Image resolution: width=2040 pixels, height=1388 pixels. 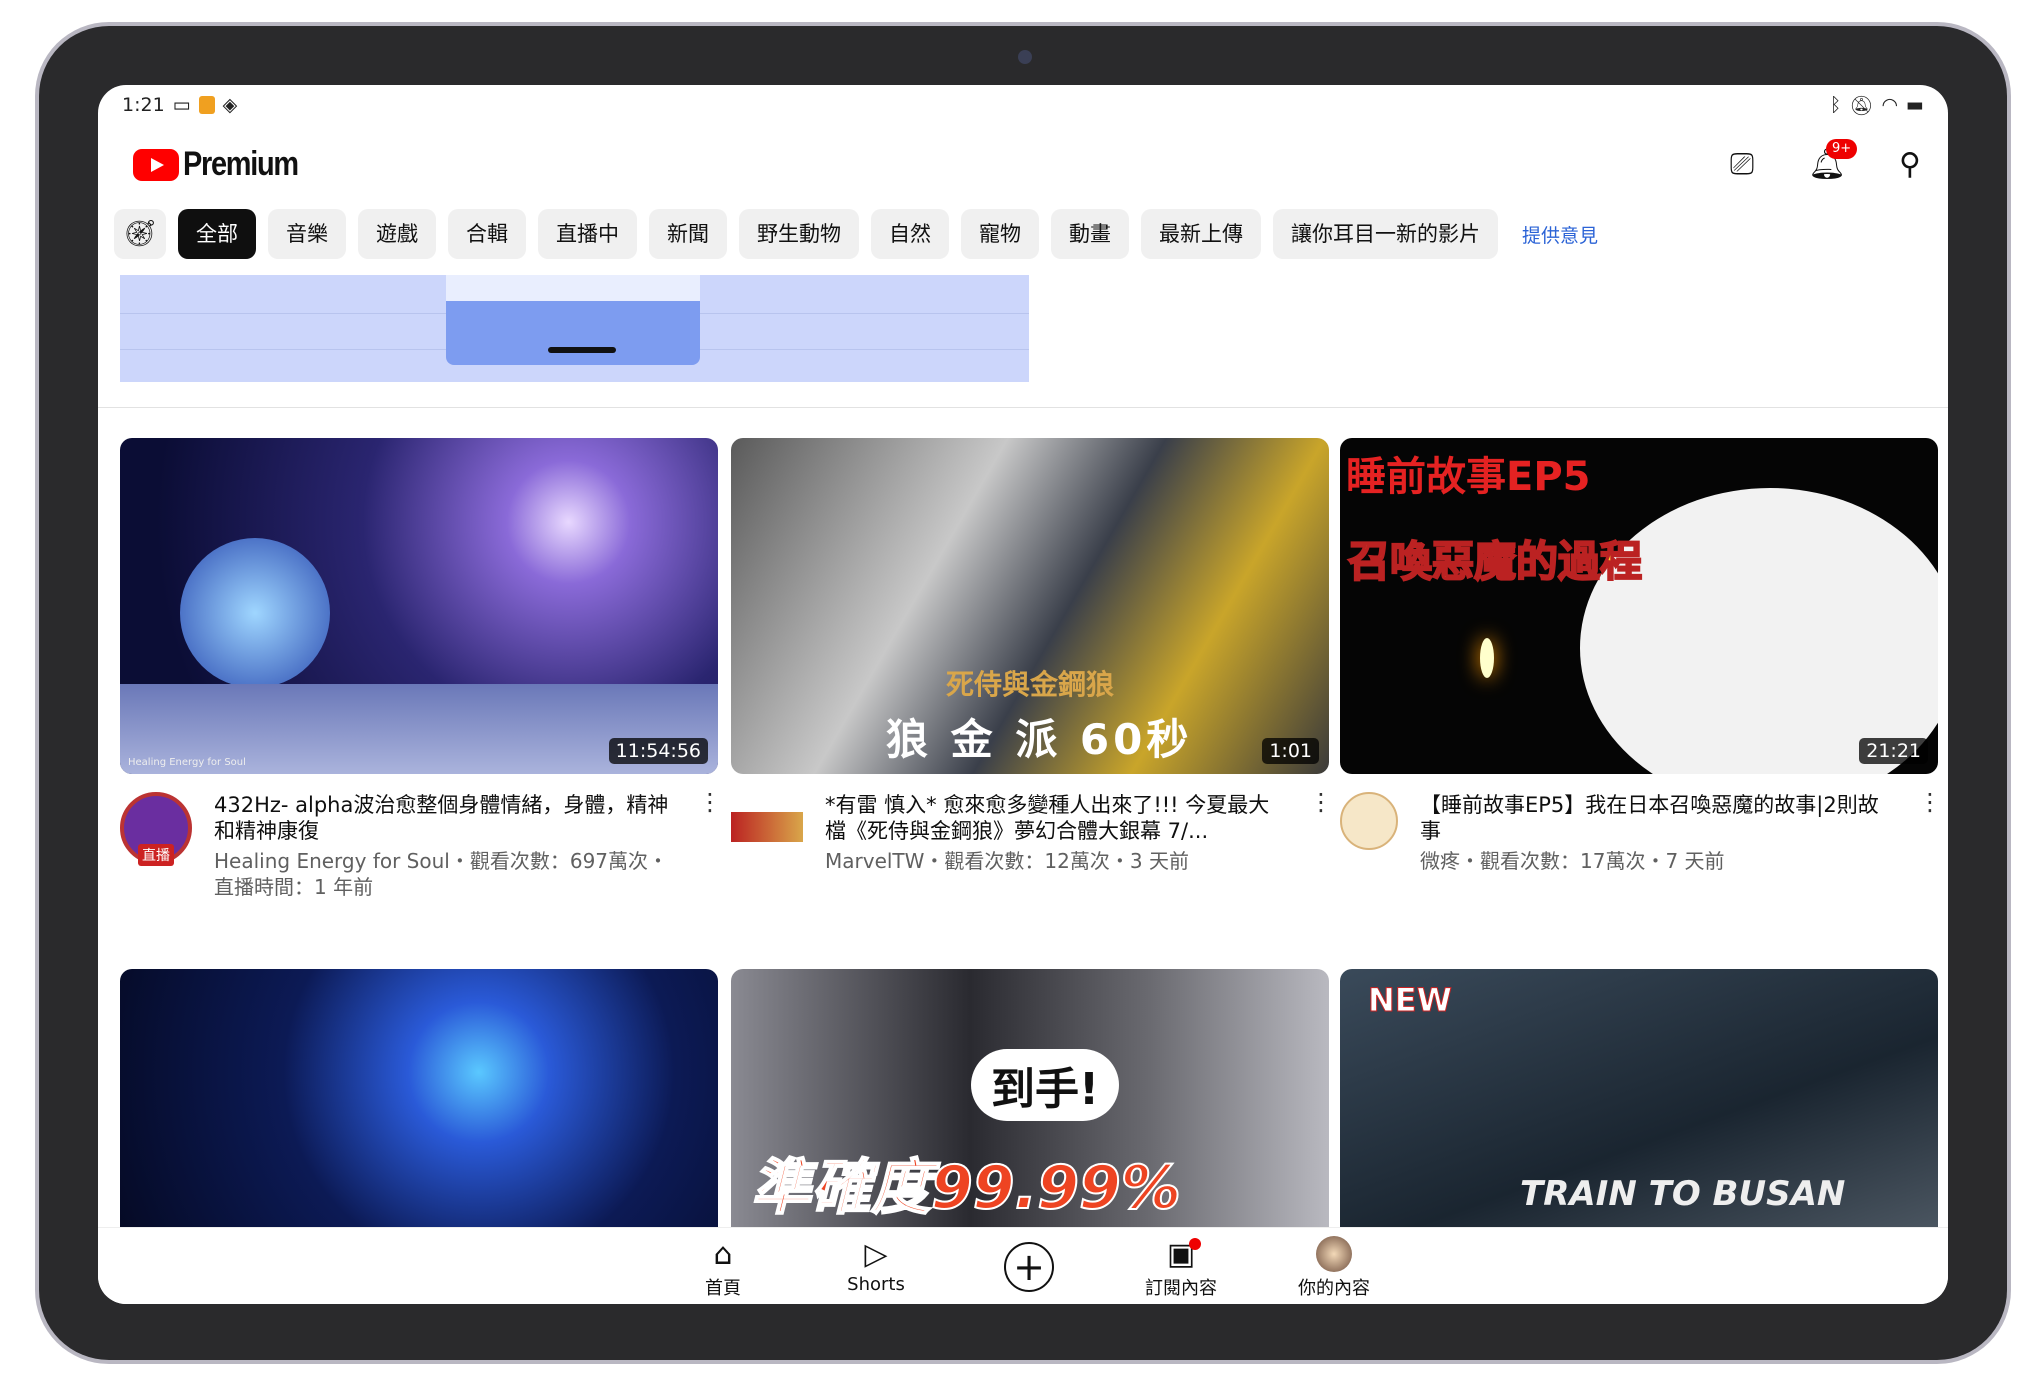 I want to click on camera, so click(x=1025, y=57).